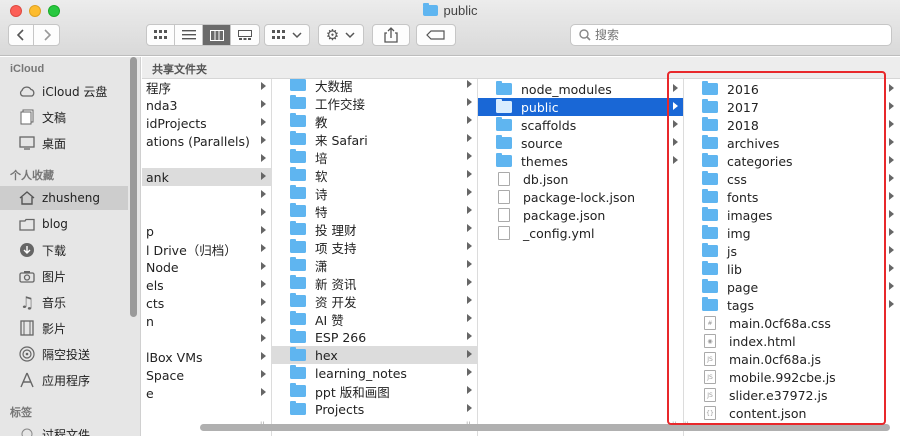  Describe the element at coordinates (580, 197) in the screenshot. I see `file-row: package-lock.json` at that location.